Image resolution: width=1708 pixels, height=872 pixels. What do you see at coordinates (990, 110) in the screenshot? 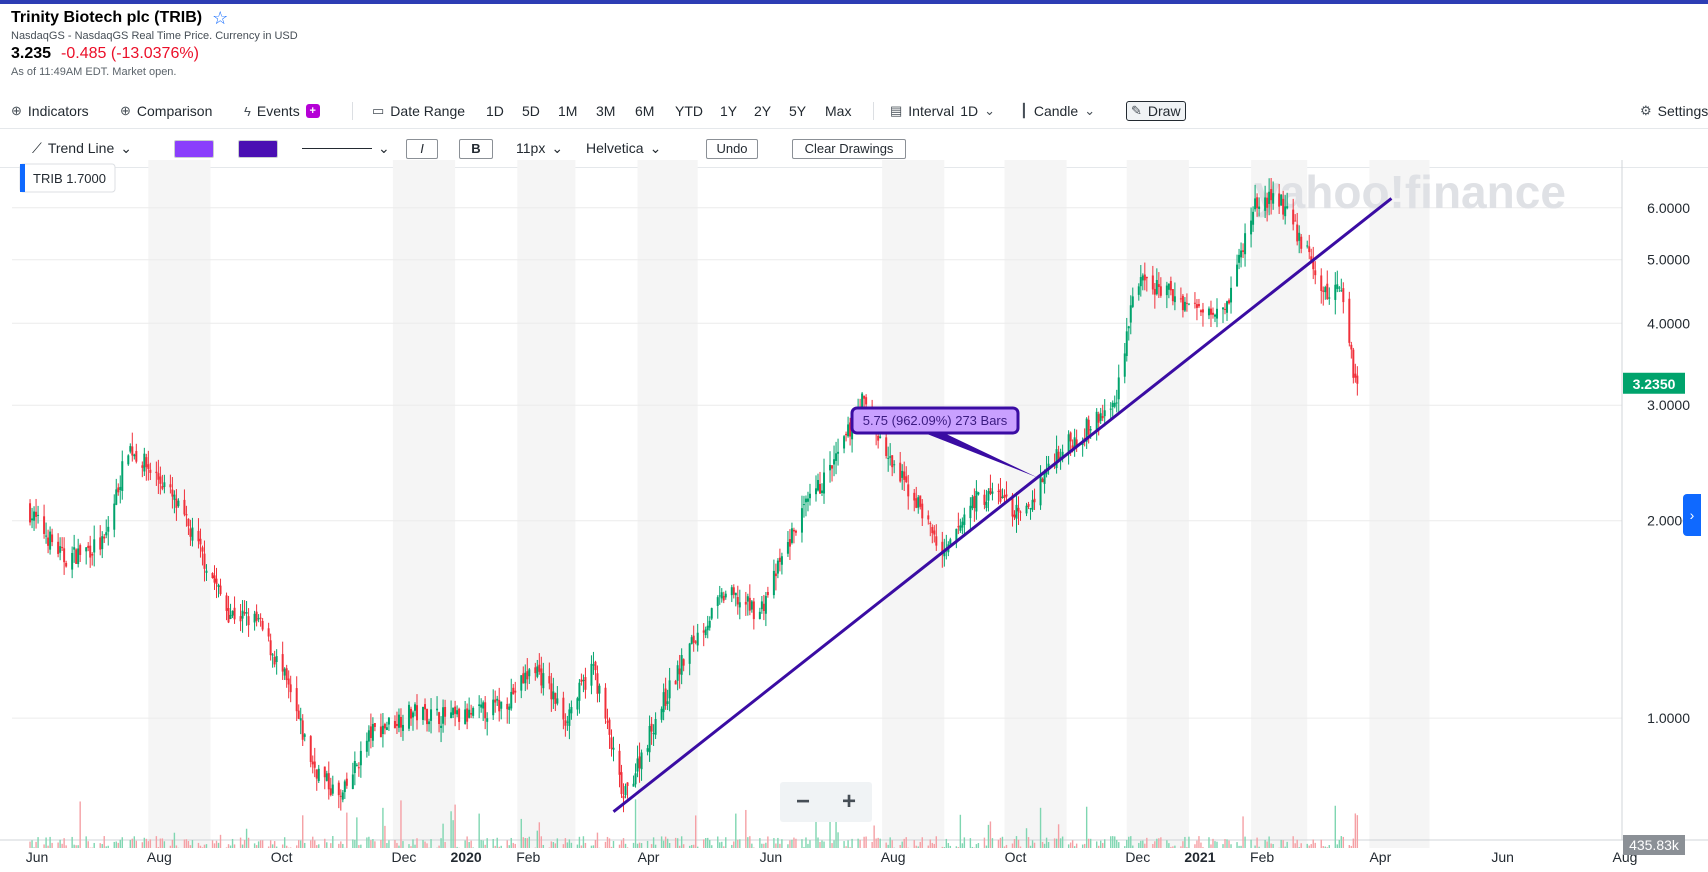
I see `chevron-down-icon: ⌄` at bounding box center [990, 110].